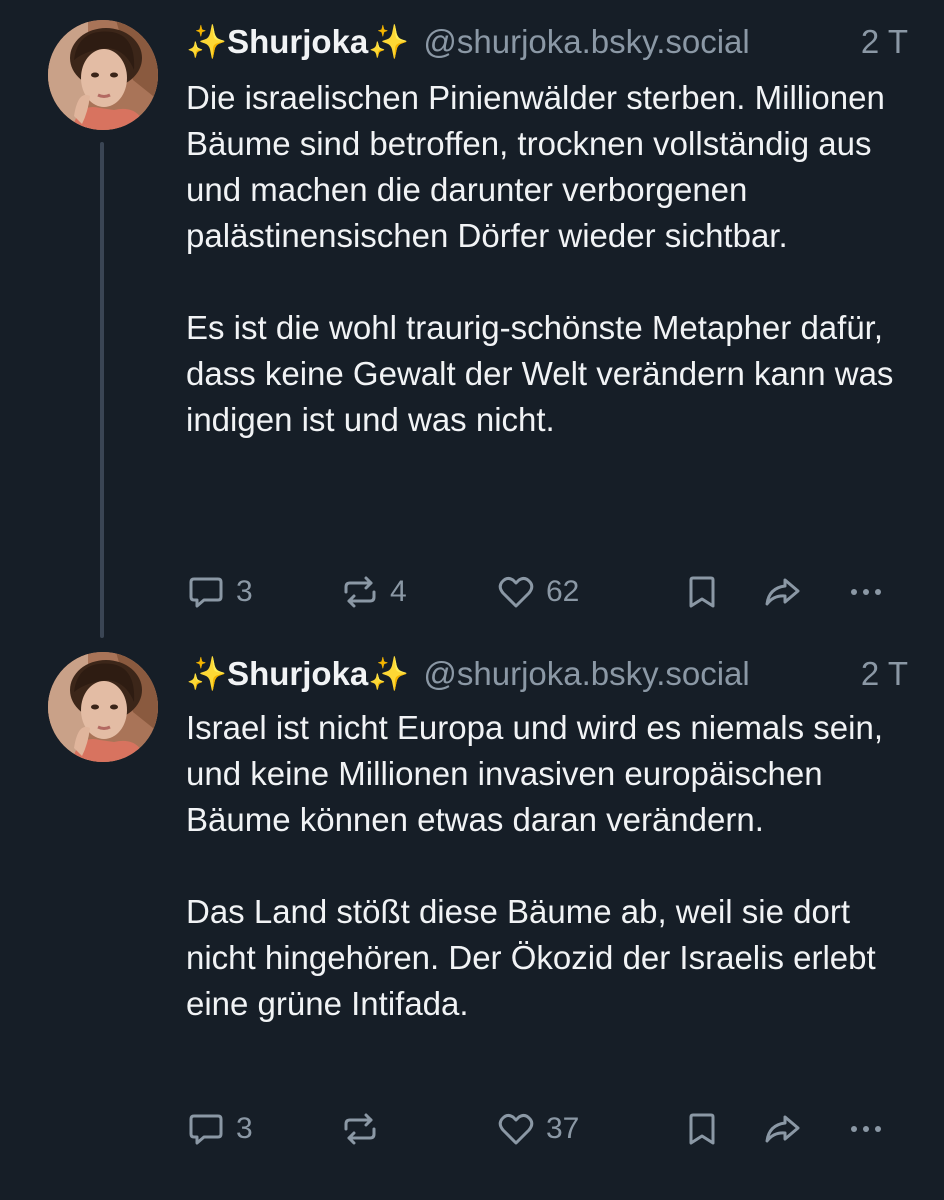 The width and height of the screenshot is (944, 1200). I want to click on thread-line, so click(102, 390).